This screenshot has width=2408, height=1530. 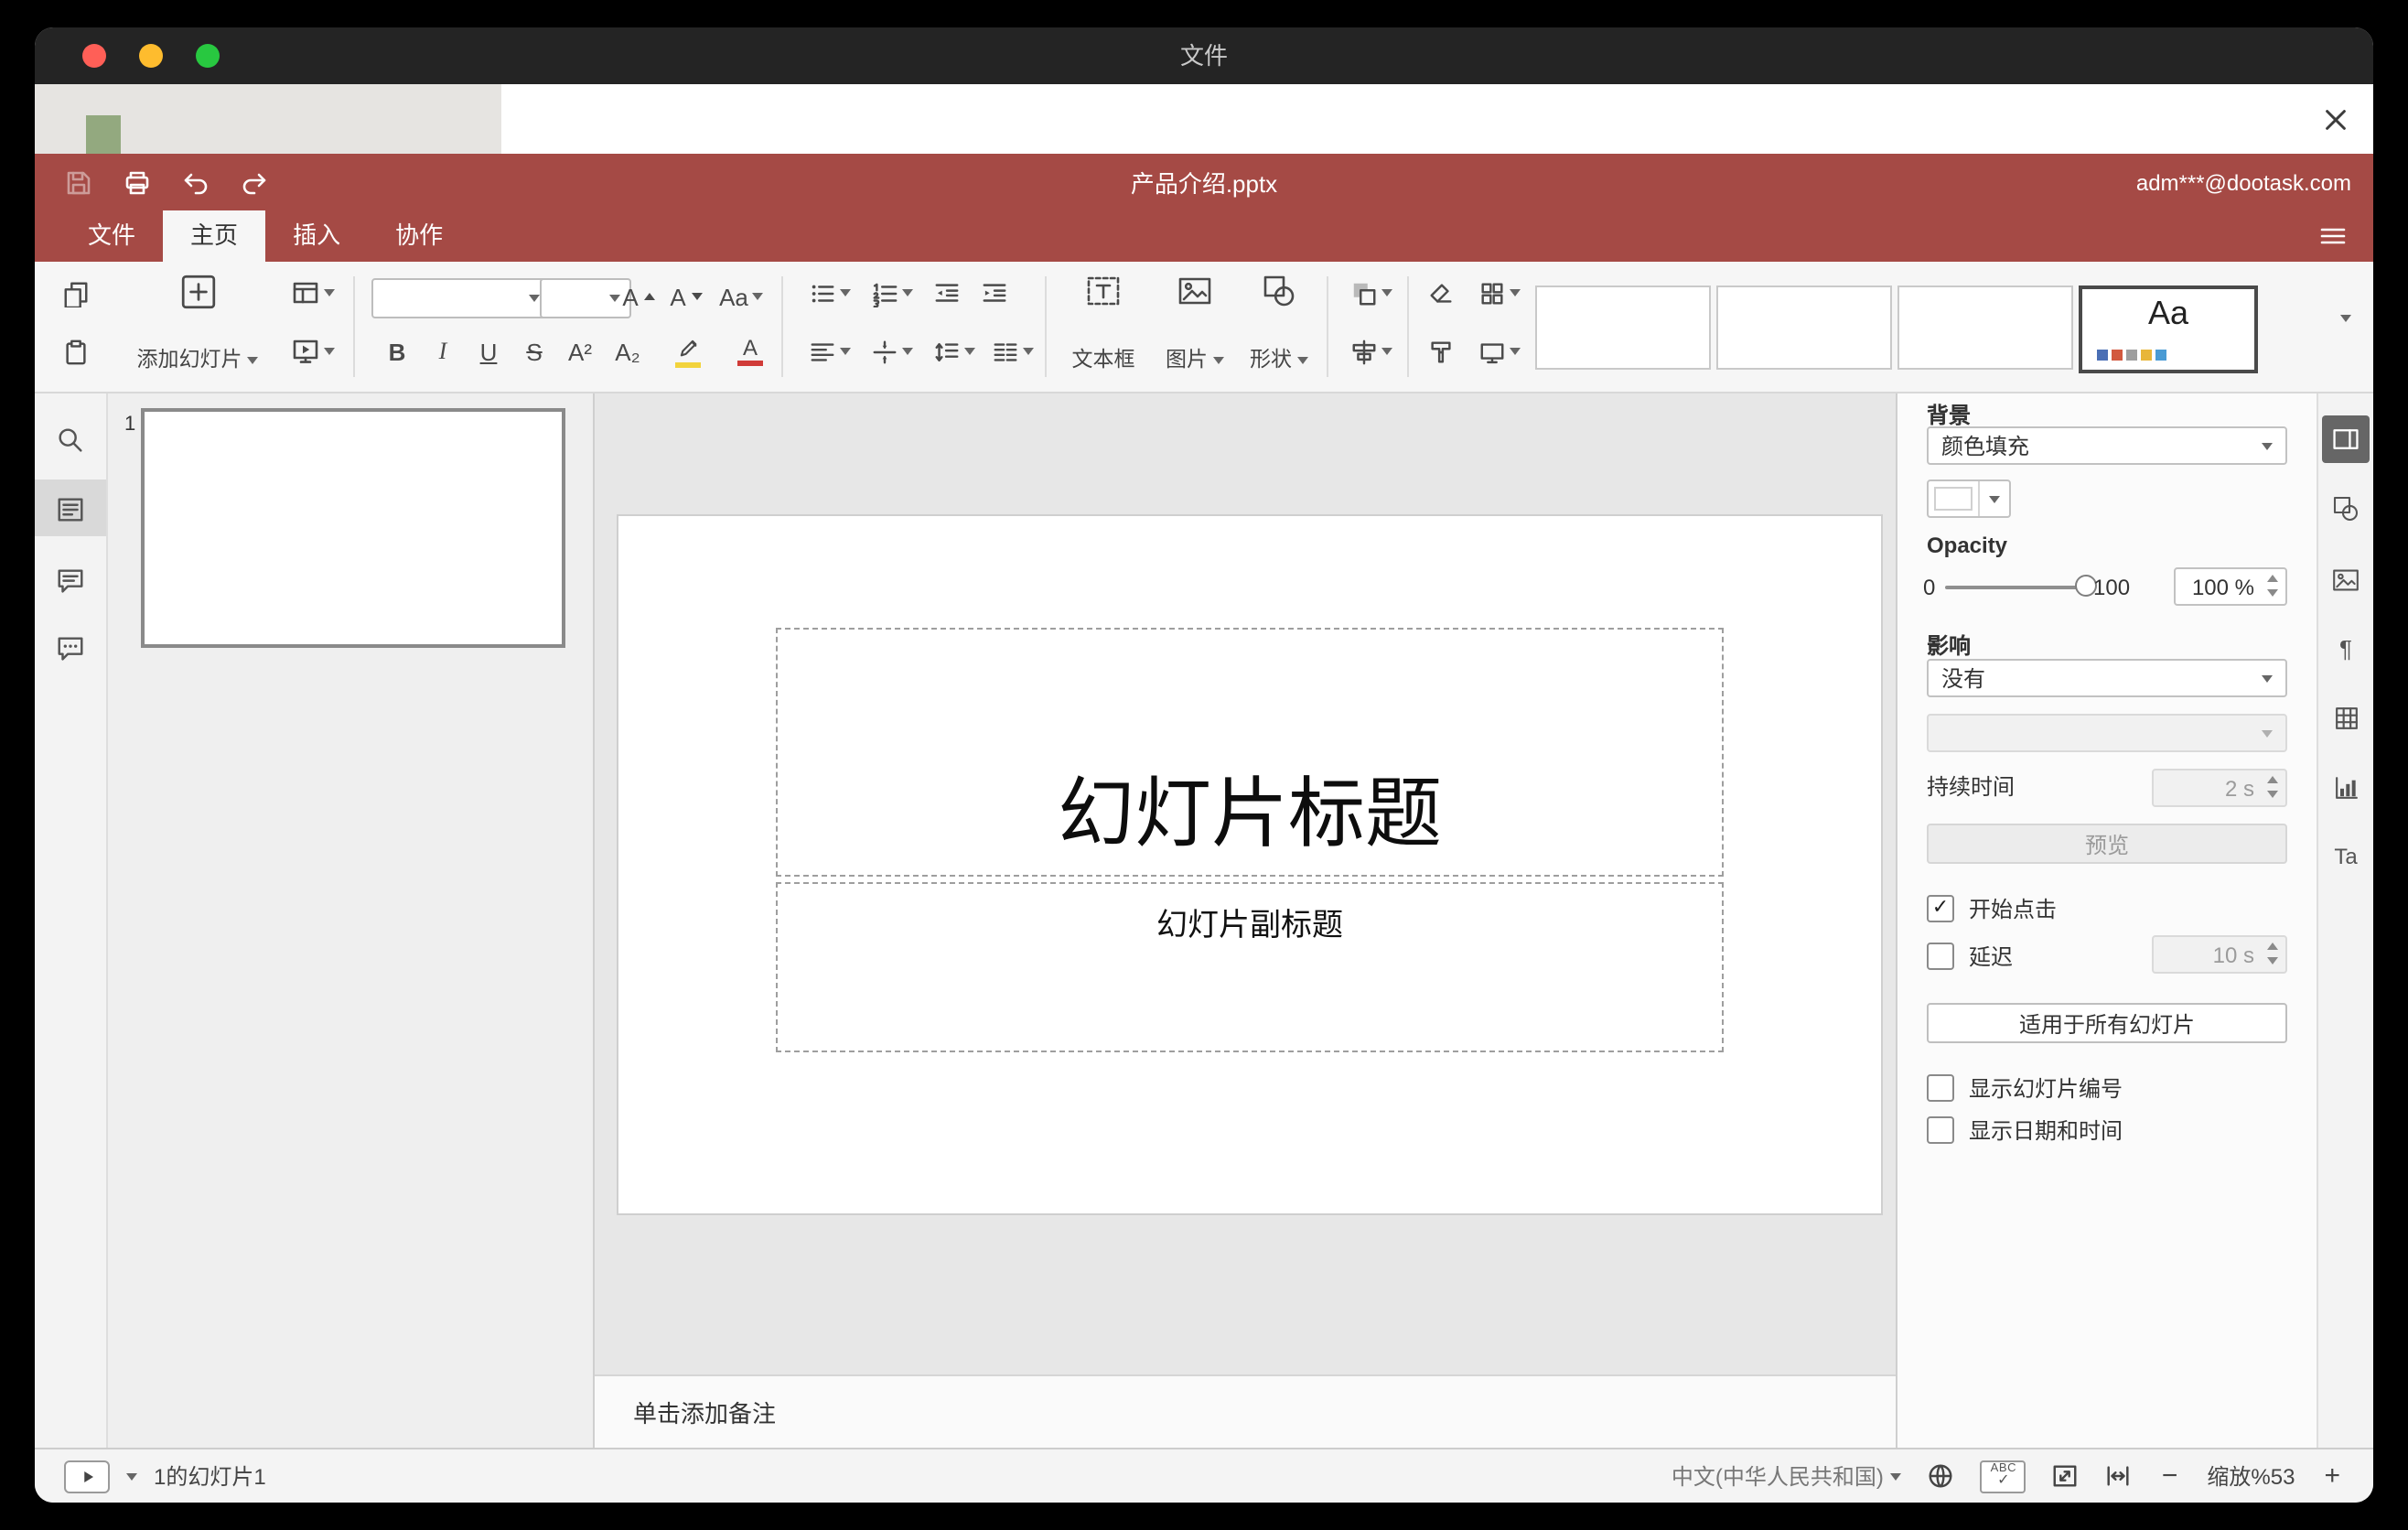 I want to click on highlight-color-button, so click(x=688, y=351).